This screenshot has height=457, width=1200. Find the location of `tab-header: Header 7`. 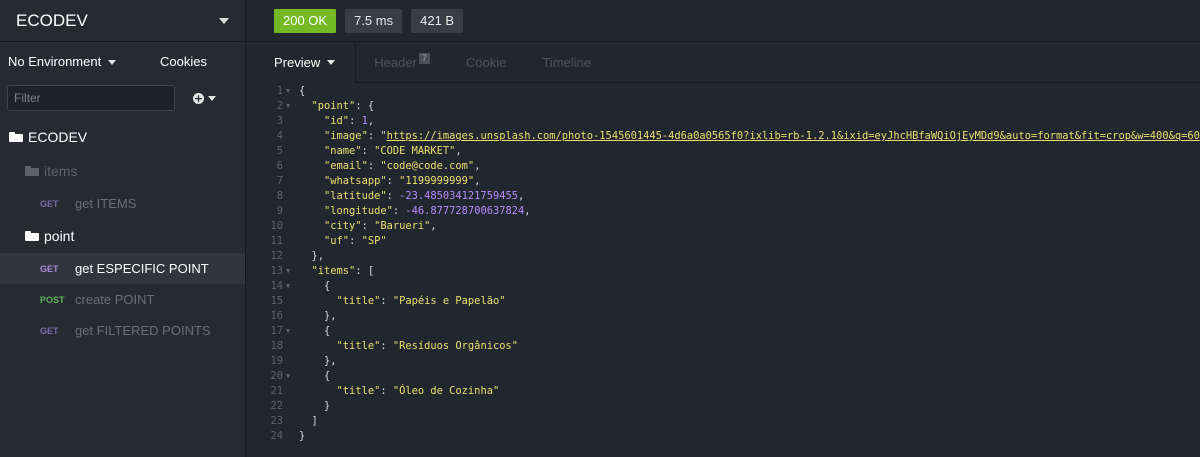

tab-header: Header 7 is located at coordinates (402, 62).